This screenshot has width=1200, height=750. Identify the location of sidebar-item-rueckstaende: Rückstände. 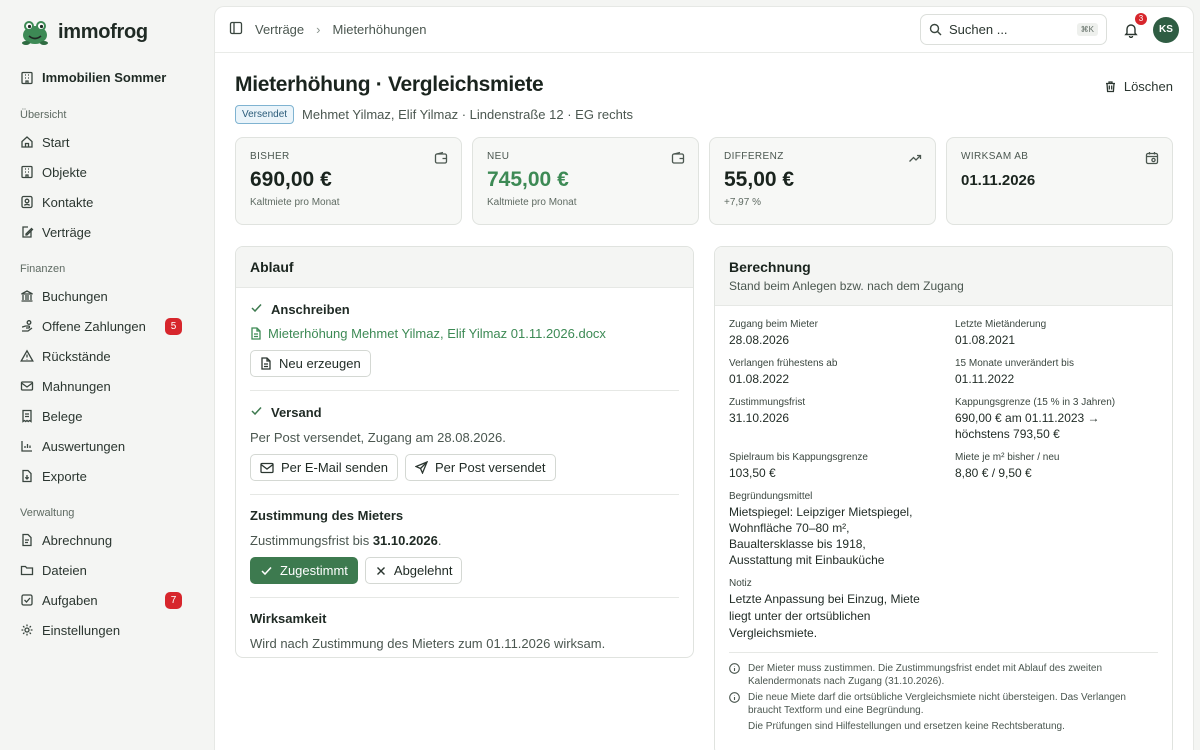
(107, 356).